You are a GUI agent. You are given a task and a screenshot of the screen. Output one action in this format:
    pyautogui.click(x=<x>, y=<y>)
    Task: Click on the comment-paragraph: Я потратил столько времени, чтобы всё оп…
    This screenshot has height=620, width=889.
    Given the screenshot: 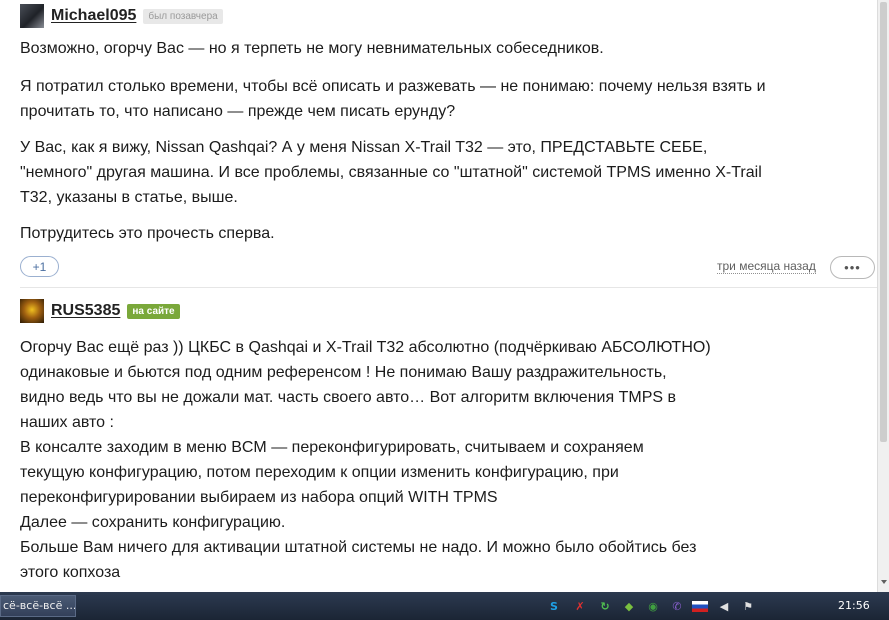 What is the action you would take?
    pyautogui.click(x=393, y=99)
    